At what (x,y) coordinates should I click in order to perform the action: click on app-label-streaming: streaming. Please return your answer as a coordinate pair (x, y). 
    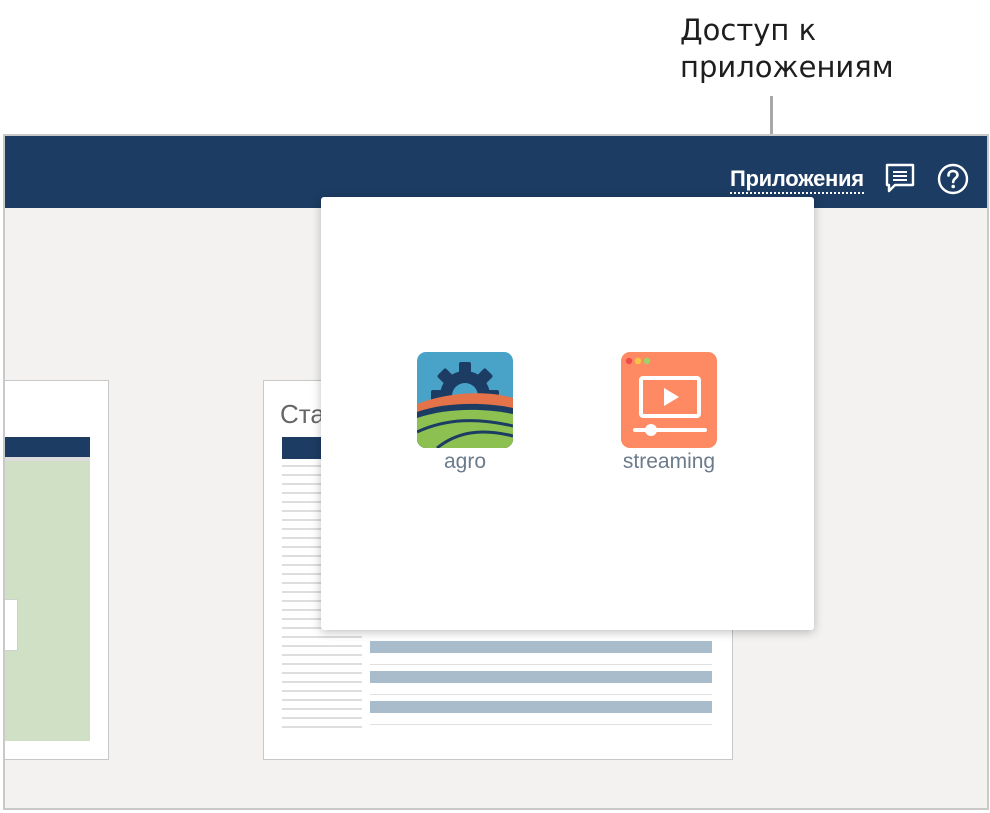
    Looking at the image, I should click on (669, 461).